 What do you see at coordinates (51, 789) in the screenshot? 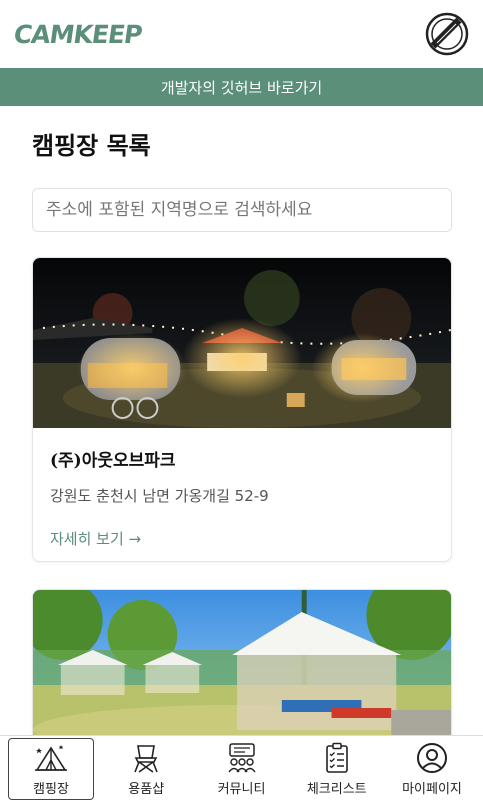
I see `tab-label: 캠핑장` at bounding box center [51, 789].